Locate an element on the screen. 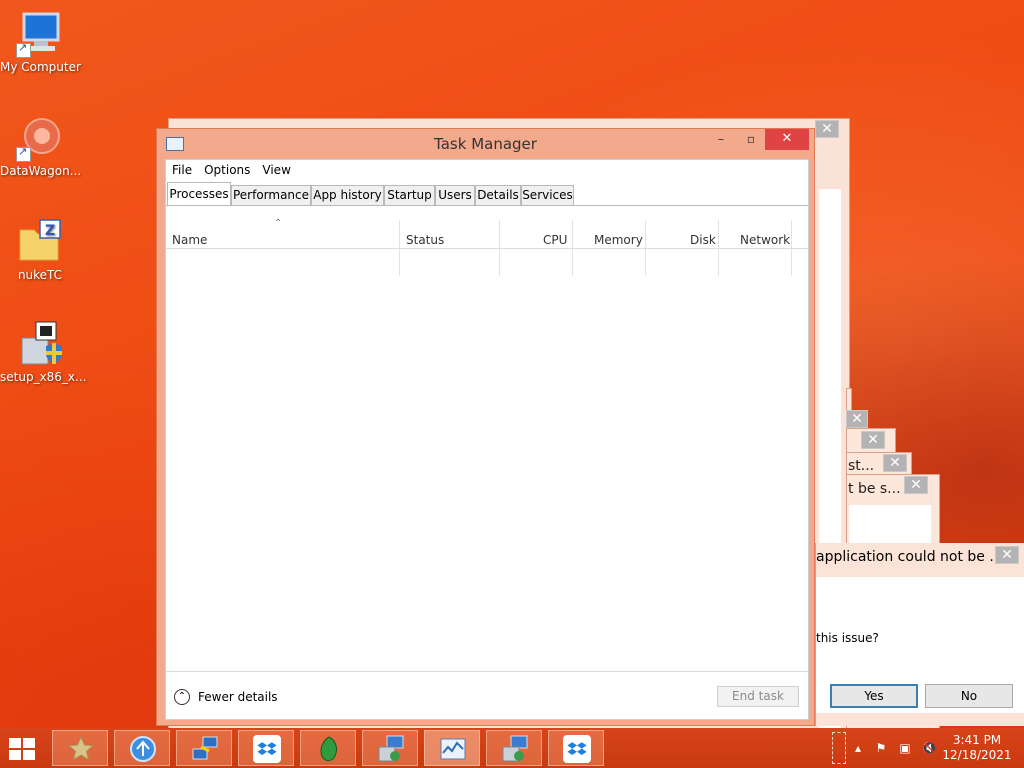 This screenshot has height=768, width=1024. taskbar: ▴ ⚑ ▣ 🔇 3:41 PM 12/18/2021 is located at coordinates (512, 748).